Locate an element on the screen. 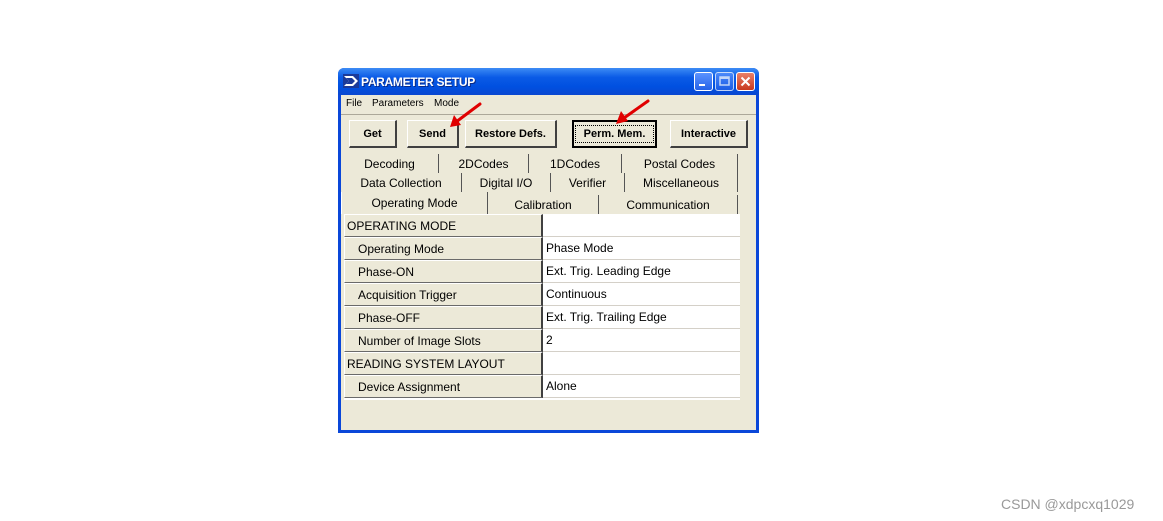 This screenshot has width=1163, height=521. close-icon is located at coordinates (745, 81).